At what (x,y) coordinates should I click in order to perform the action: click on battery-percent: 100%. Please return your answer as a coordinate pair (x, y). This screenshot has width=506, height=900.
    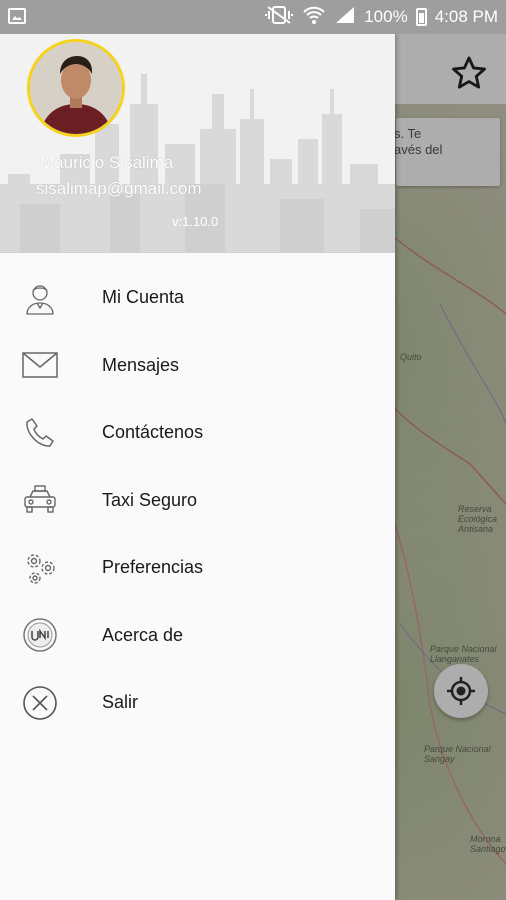
    Looking at the image, I should click on (386, 16).